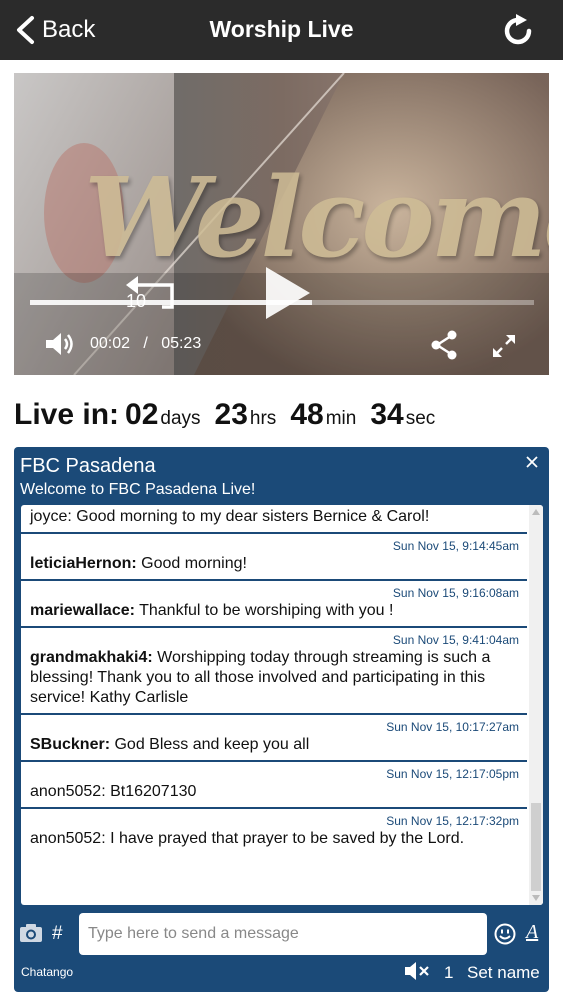 The width and height of the screenshot is (563, 1000). Describe the element at coordinates (532, 462) in the screenshot. I see `close-icon` at that location.